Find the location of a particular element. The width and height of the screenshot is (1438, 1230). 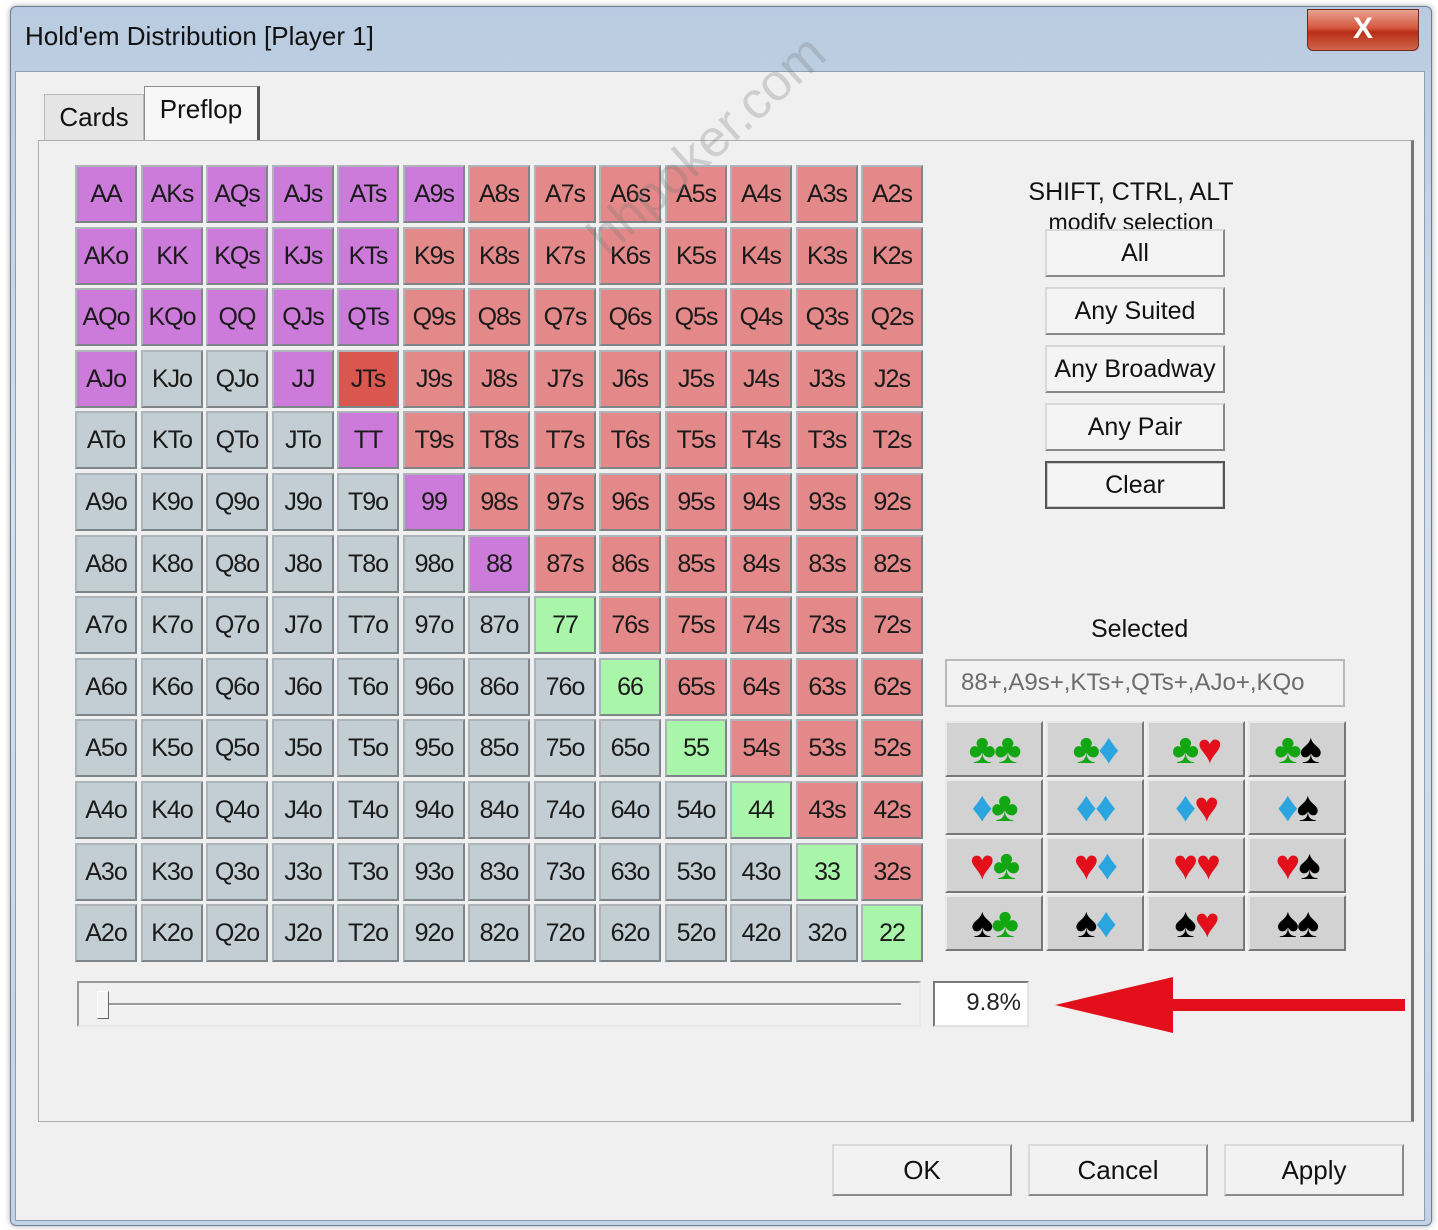

hand-cell-64o: 64o is located at coordinates (630, 810).